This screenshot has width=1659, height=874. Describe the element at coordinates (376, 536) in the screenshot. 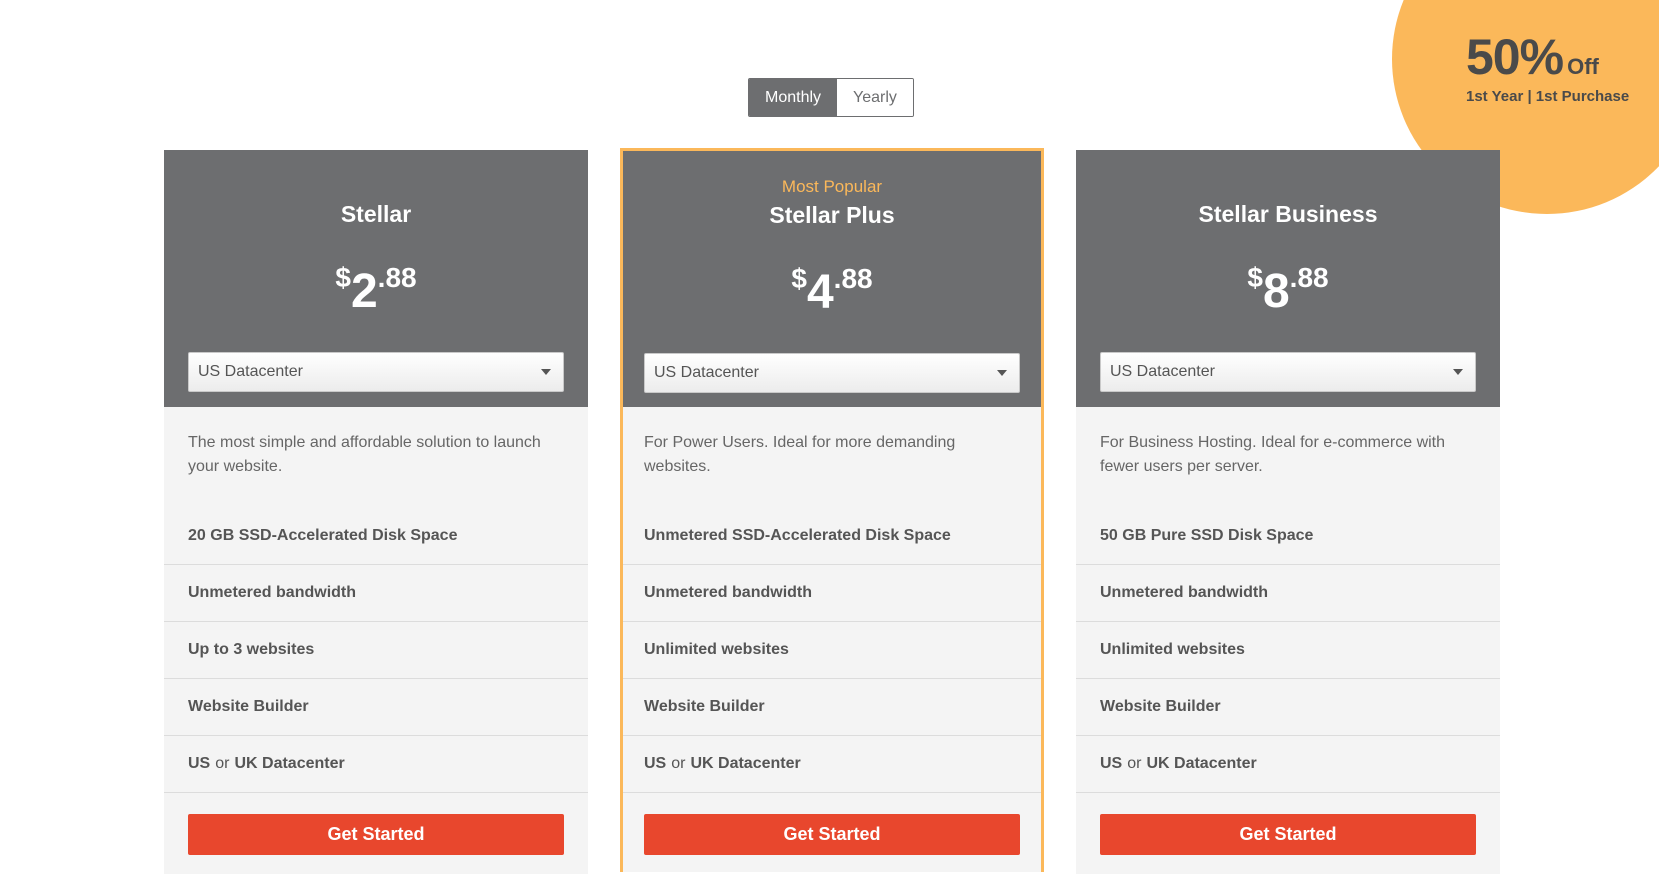

I see `feature-item: 20 GB SSD-Accelerated Disk Space` at that location.